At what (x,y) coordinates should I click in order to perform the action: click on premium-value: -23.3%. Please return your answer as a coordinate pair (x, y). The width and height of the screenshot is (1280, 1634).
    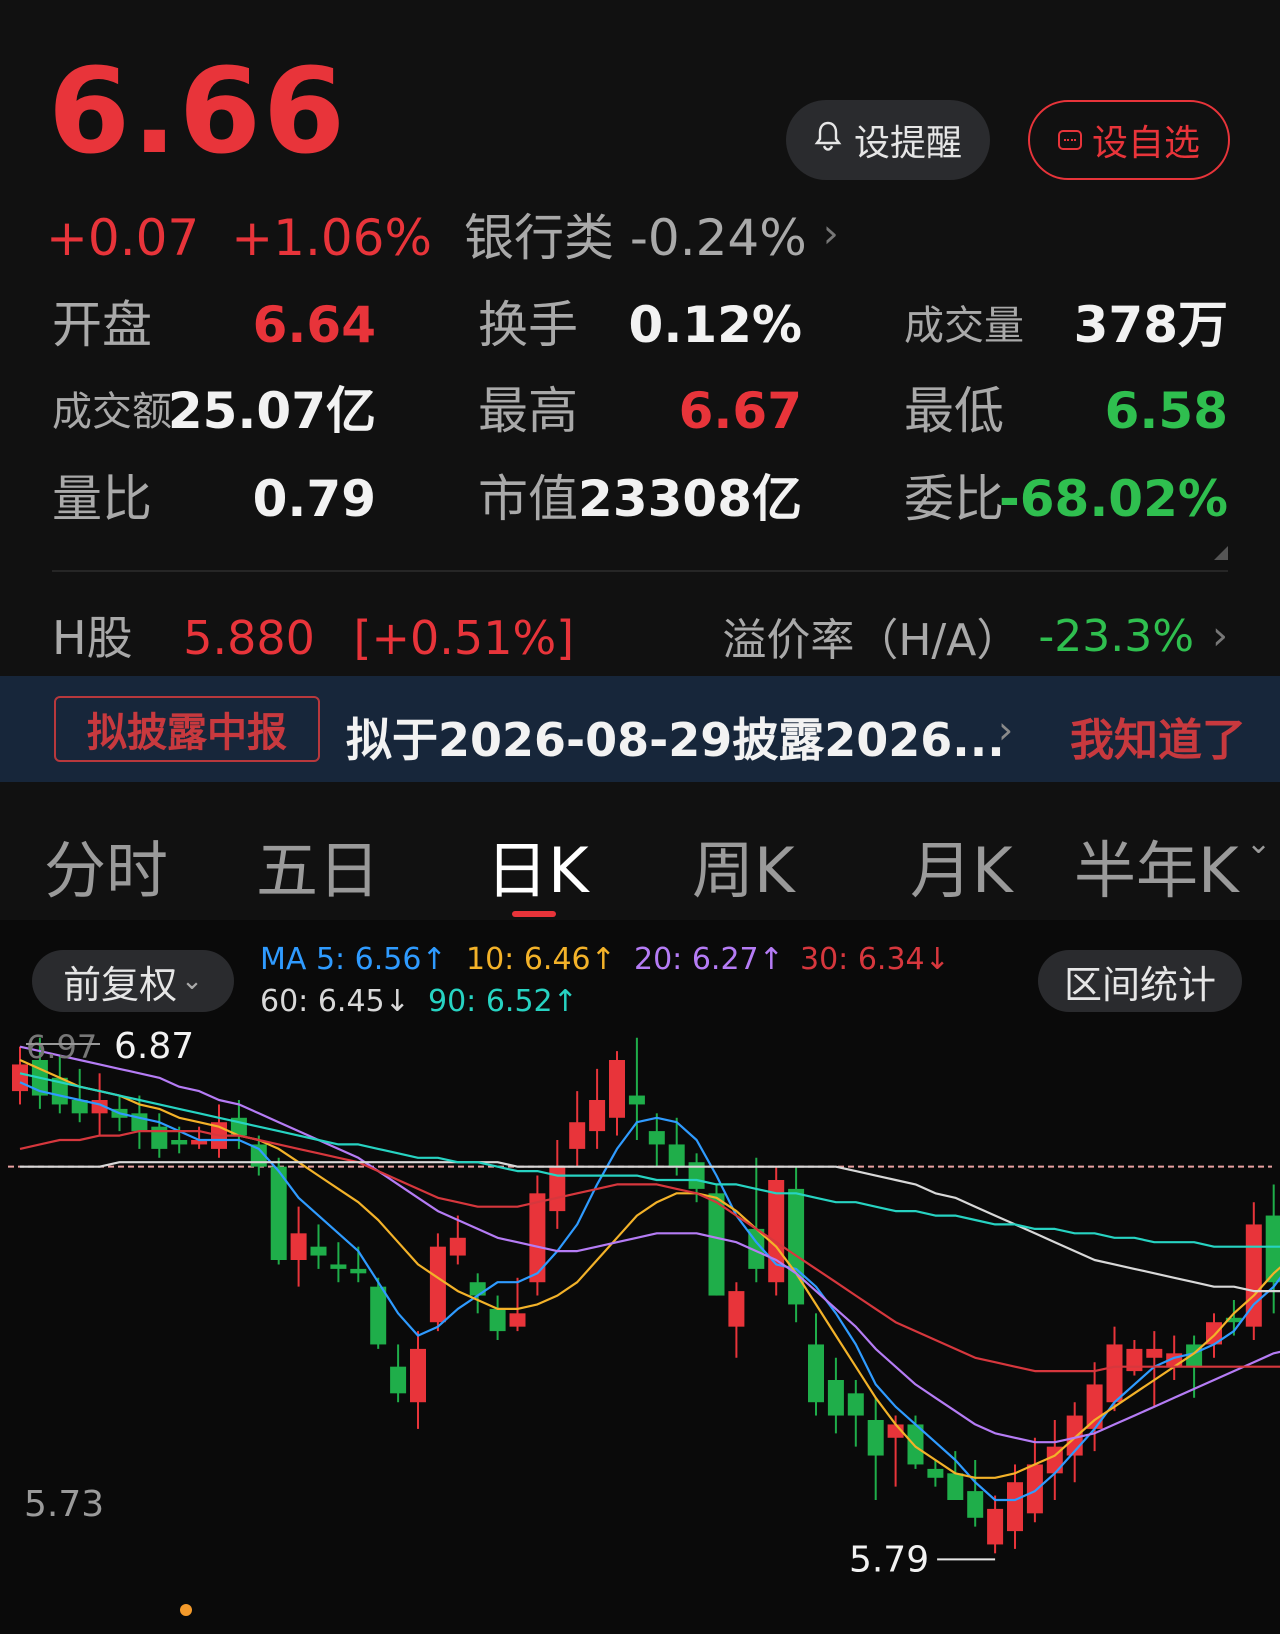
    Looking at the image, I should click on (1116, 636).